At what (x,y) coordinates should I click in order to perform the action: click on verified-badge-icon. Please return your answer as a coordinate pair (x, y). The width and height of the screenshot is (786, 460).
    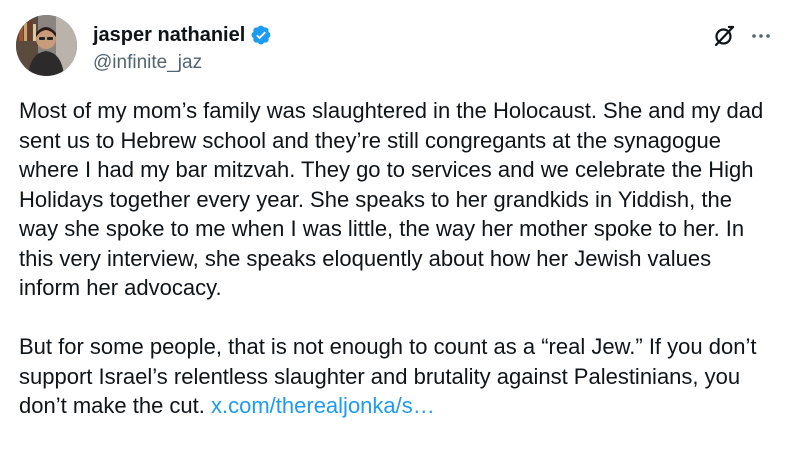
    Looking at the image, I should click on (261, 35).